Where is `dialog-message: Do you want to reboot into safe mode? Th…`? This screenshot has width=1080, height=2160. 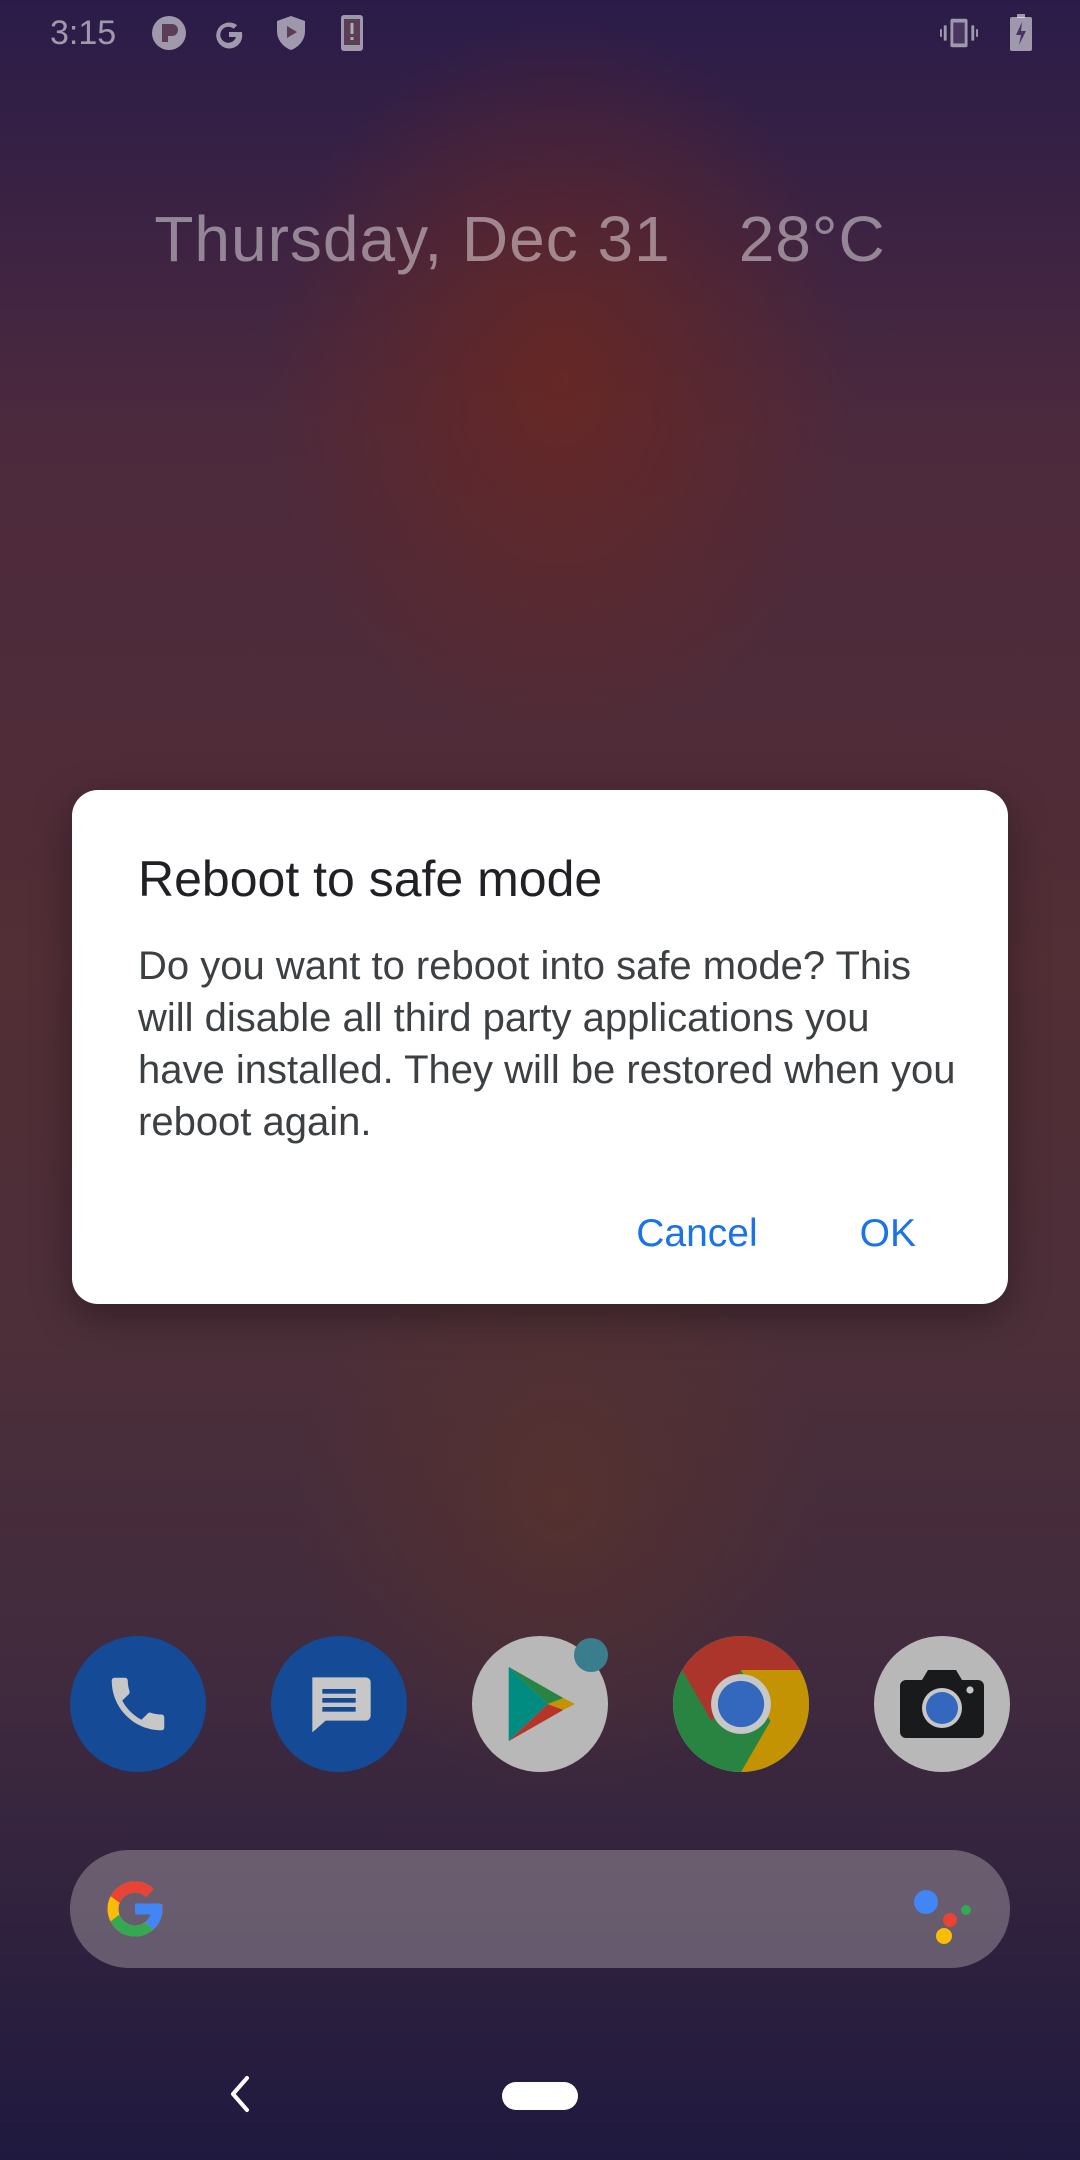 dialog-message: Do you want to reboot into safe mode? Th… is located at coordinates (547, 1044).